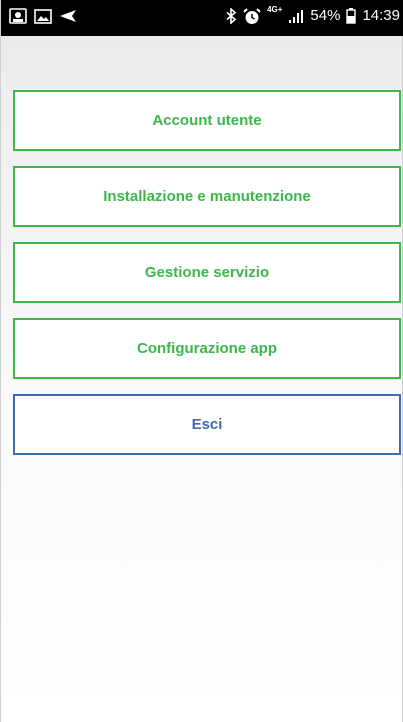  What do you see at coordinates (207, 120) in the screenshot?
I see `account-utente-button: Account utente` at bounding box center [207, 120].